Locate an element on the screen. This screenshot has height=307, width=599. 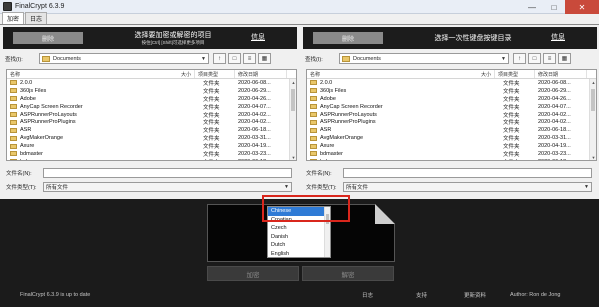
left-filename-input is located at coordinates (167, 172).